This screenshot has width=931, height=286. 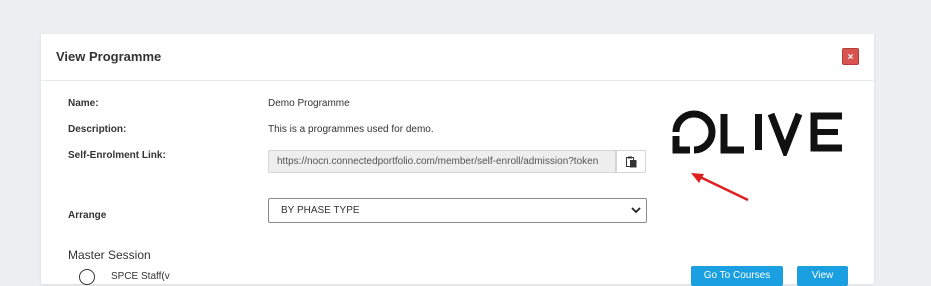 What do you see at coordinates (850, 56) in the screenshot?
I see `close-button: ×` at bounding box center [850, 56].